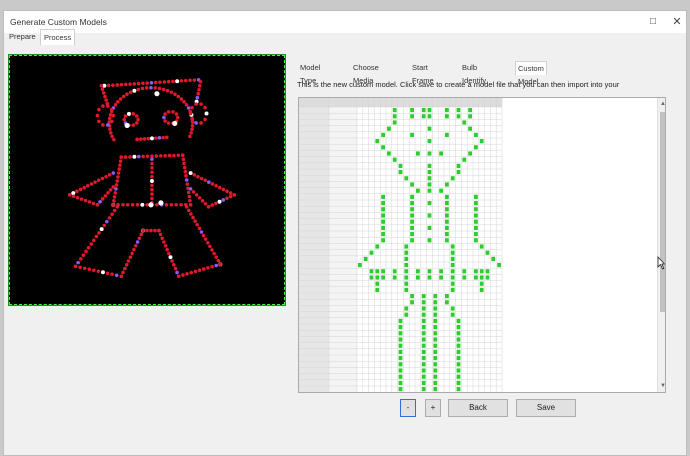 This screenshot has height=456, width=690. Describe the element at coordinates (653, 22) in the screenshot. I see `maximize-icon: □` at that location.